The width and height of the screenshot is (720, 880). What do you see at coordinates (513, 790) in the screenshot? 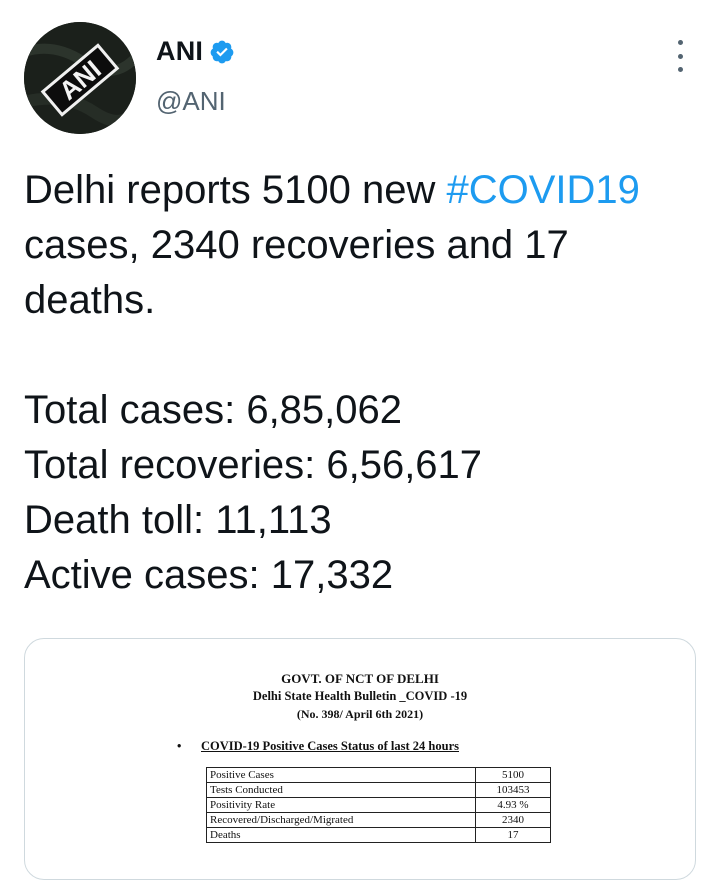
I see `table-cell-value: 103453` at bounding box center [513, 790].